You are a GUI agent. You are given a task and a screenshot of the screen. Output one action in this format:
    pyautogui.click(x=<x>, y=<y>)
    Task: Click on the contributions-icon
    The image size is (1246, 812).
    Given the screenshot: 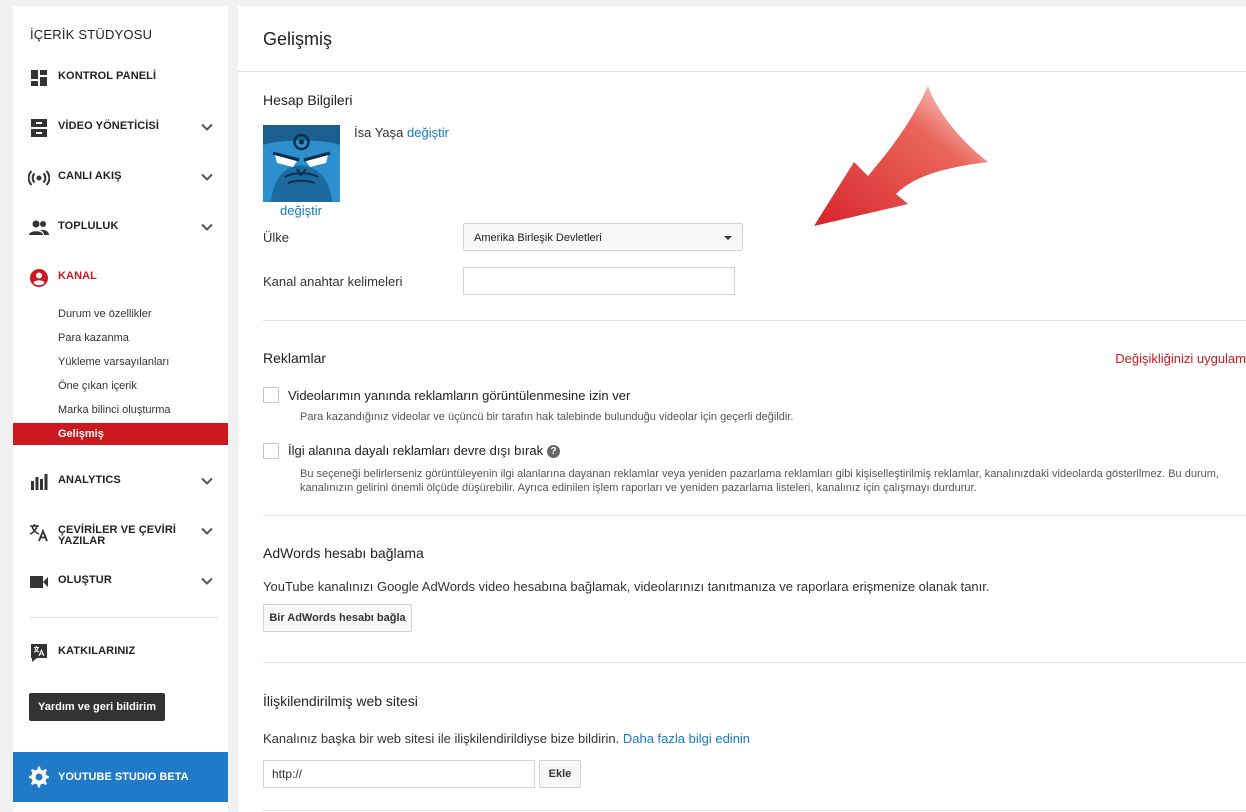 What is the action you would take?
    pyautogui.click(x=39, y=653)
    